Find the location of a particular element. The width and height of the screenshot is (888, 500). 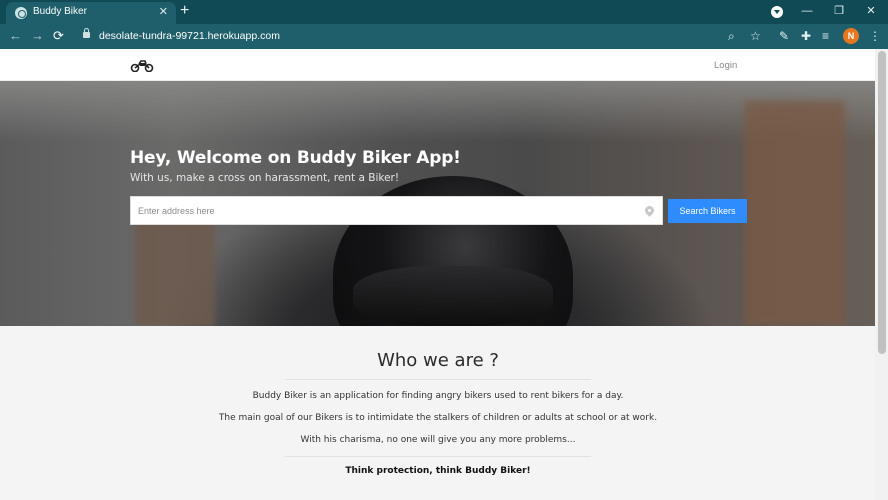

address-bar: desolate-tundra-99721.herokuapp.com is located at coordinates (422, 36).